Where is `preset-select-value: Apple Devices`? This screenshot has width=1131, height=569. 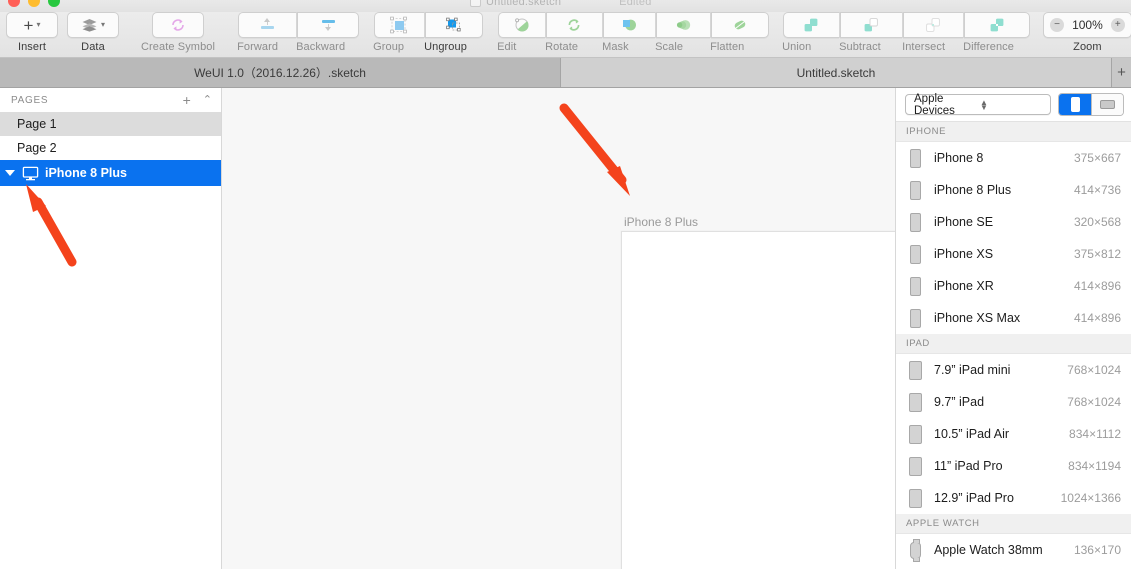
preset-select-value: Apple Devices is located at coordinates (934, 104).